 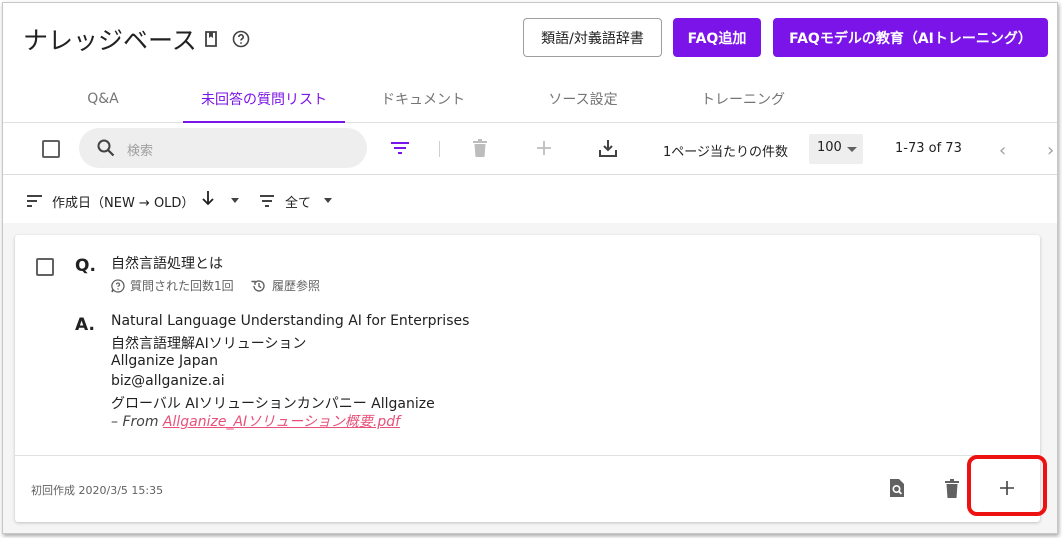 What do you see at coordinates (897, 488) in the screenshot?
I see `search-document-icon` at bounding box center [897, 488].